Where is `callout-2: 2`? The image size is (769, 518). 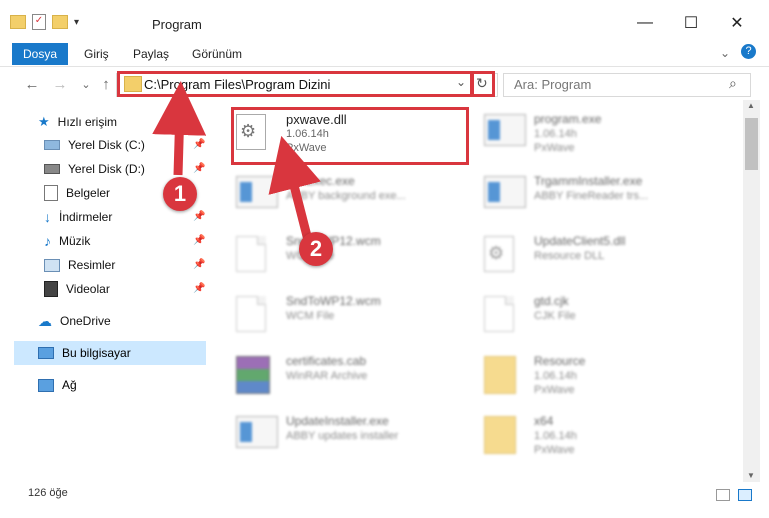 callout-2: 2 is located at coordinates (316, 249).